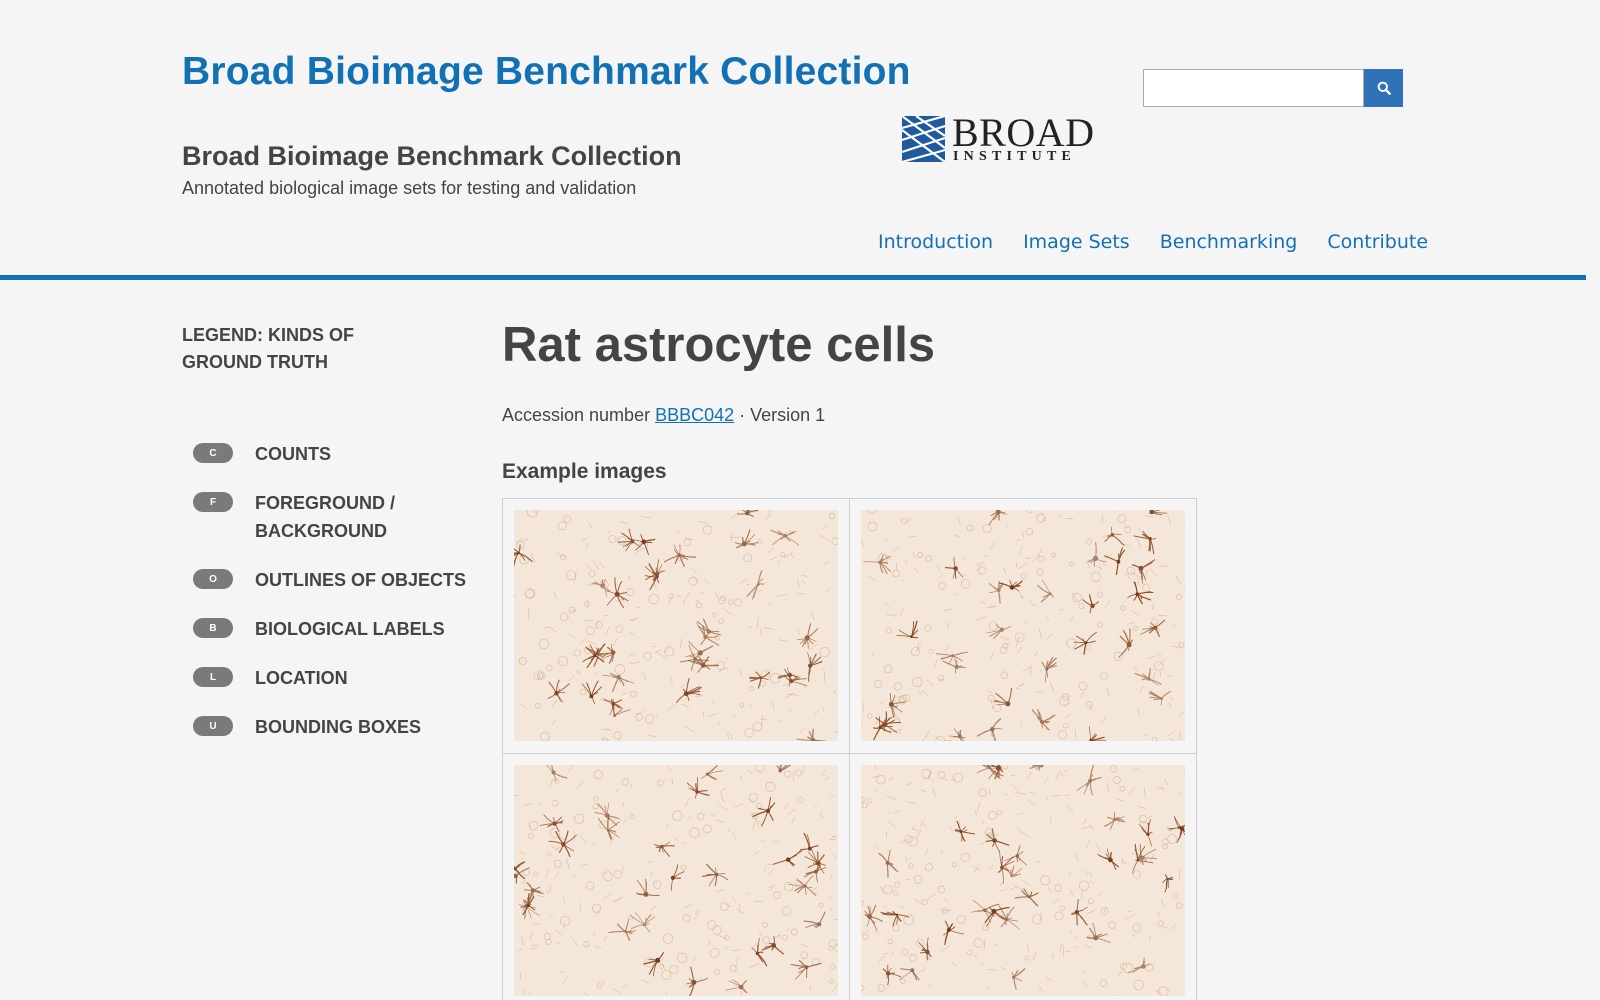 The image size is (1600, 1000). What do you see at coordinates (1076, 242) in the screenshot?
I see `nav-image-sets: Image Sets` at bounding box center [1076, 242].